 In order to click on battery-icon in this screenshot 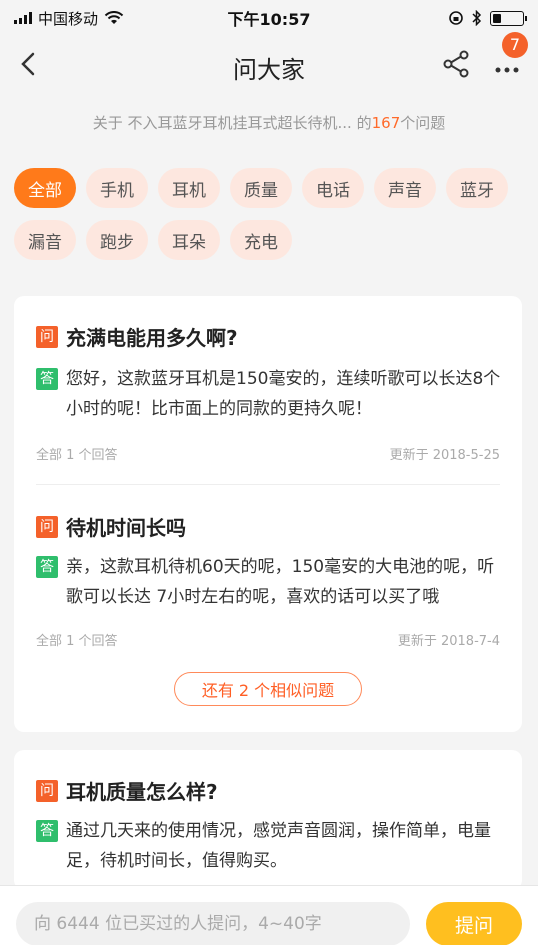, I will do `click(508, 18)`.